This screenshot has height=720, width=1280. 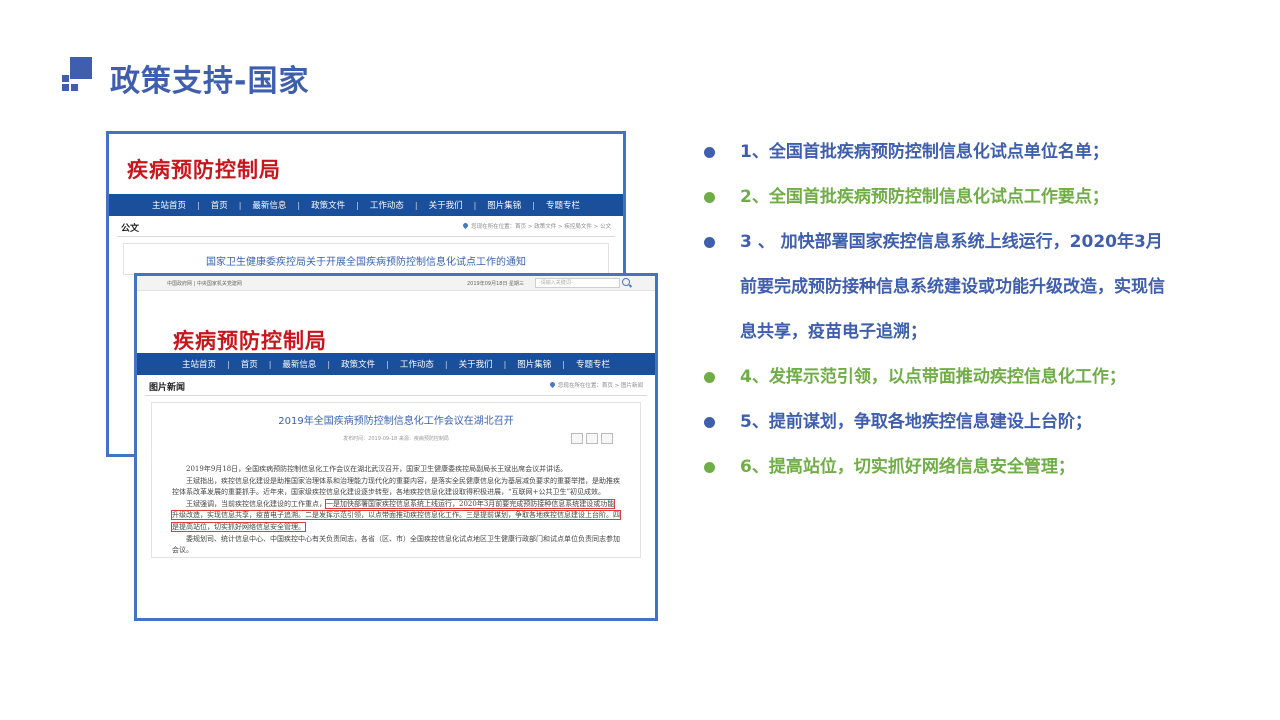 What do you see at coordinates (907, 467) in the screenshot?
I see `bullet-text: 6、提高站位，切实抓好网络信息安全管理；` at bounding box center [907, 467].